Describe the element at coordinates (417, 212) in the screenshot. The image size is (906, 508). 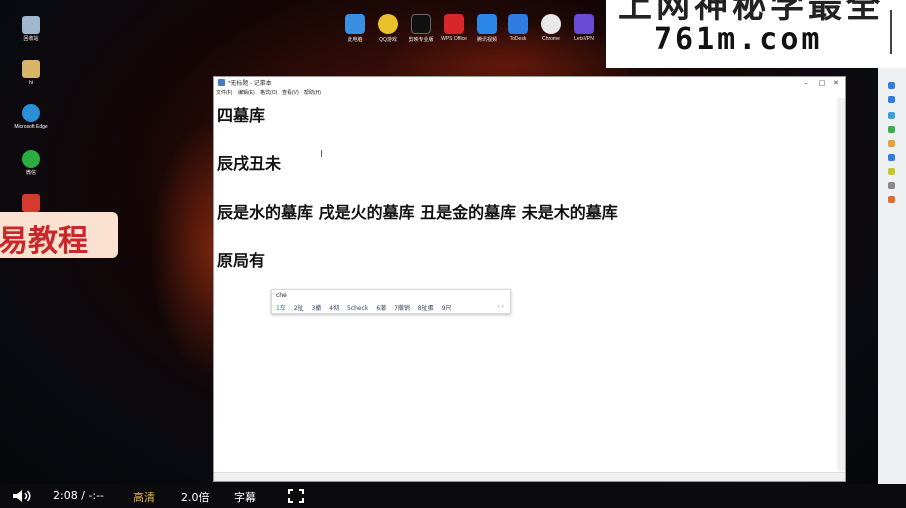
I see `text-line: 辰是水的墓库 戌是火的墓库 丑是金的墓库 未是木的墓库` at that location.